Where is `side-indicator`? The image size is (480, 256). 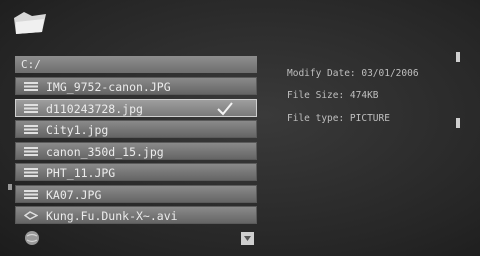
side-indicator is located at coordinates (10, 187).